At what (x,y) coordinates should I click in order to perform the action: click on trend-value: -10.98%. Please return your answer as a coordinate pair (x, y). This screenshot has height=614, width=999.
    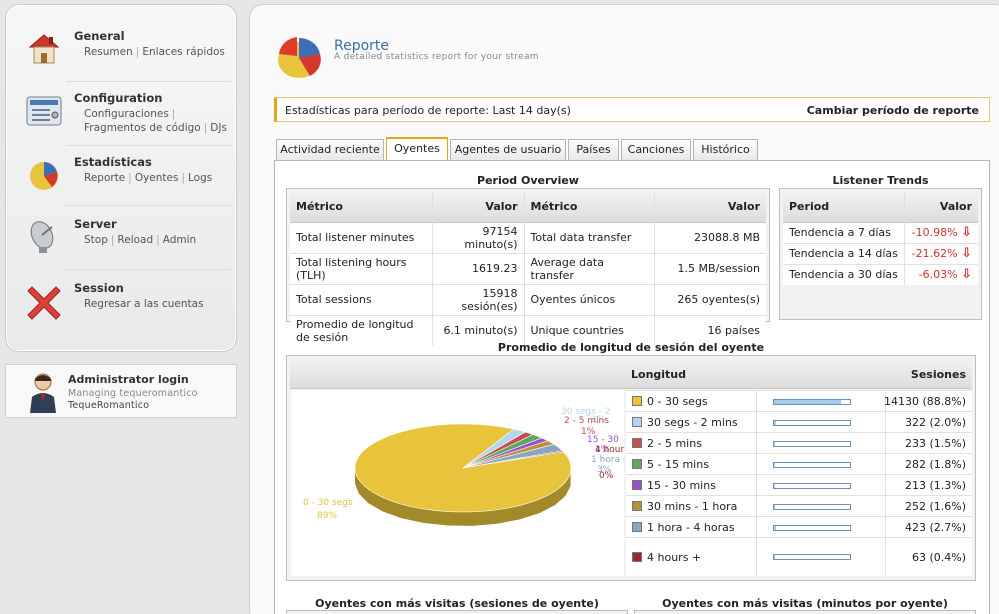
    Looking at the image, I should click on (934, 232).